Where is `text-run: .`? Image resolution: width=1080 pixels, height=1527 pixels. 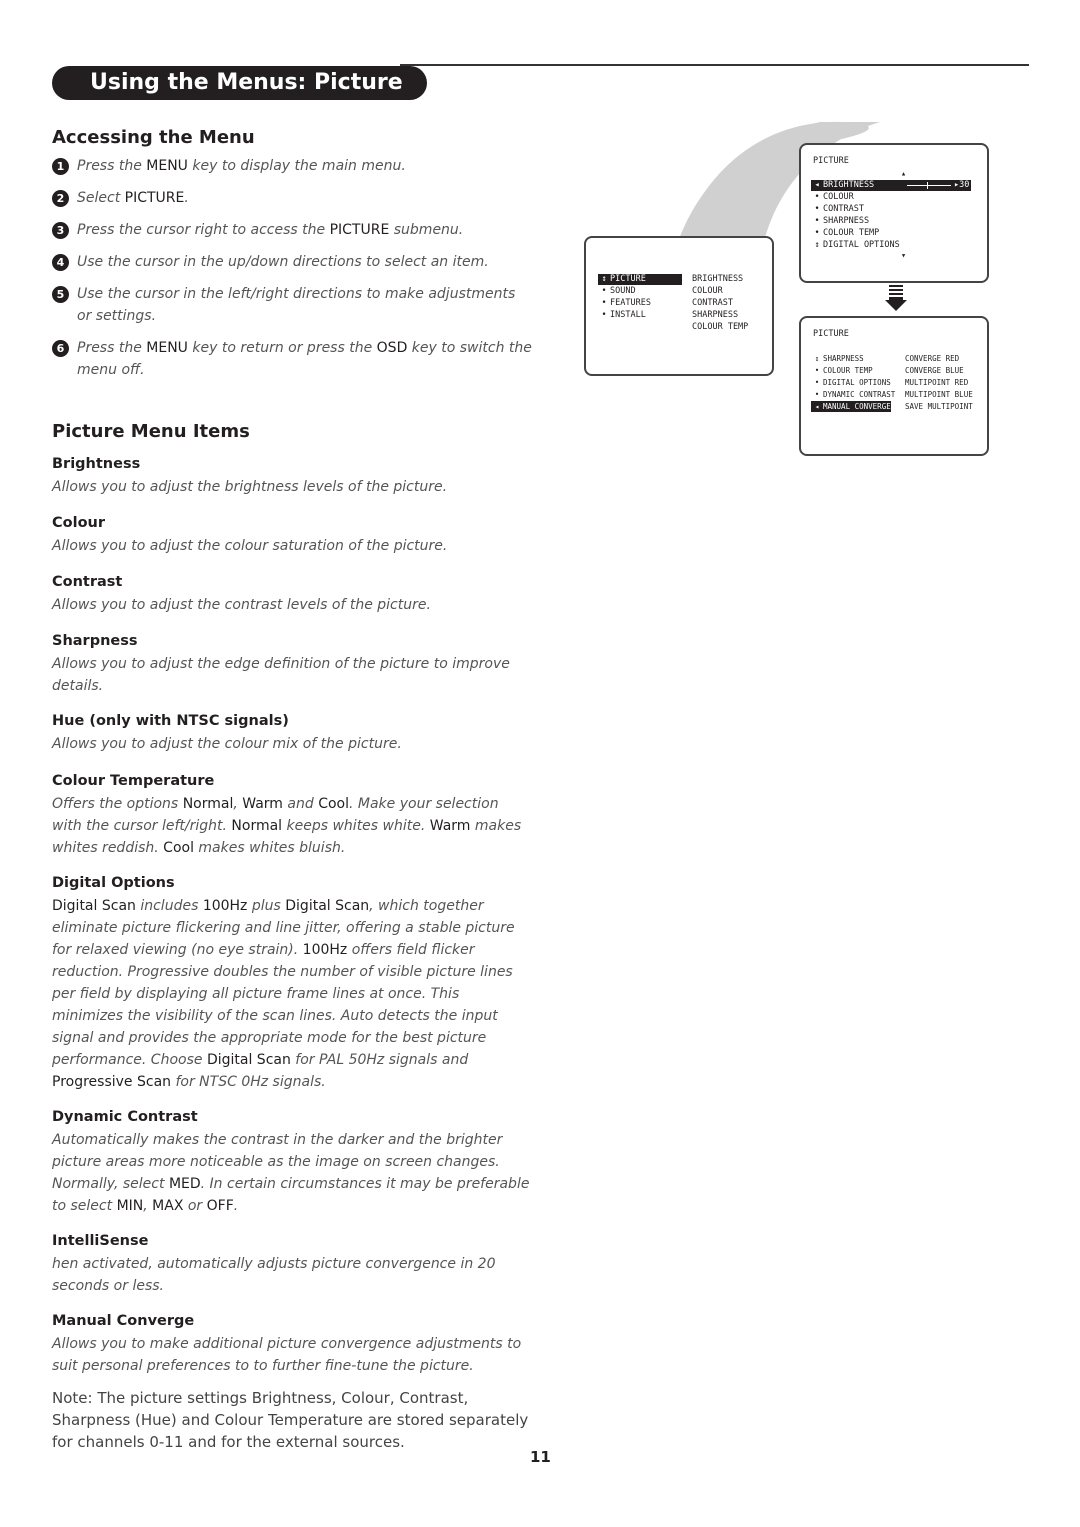
text-run: . is located at coordinates (236, 1206).